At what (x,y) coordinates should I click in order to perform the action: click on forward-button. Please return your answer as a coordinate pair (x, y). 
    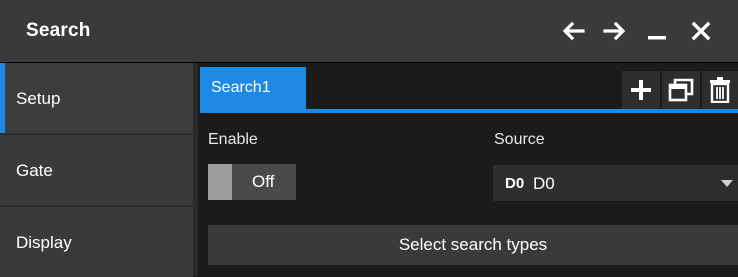
    Looking at the image, I should click on (615, 31).